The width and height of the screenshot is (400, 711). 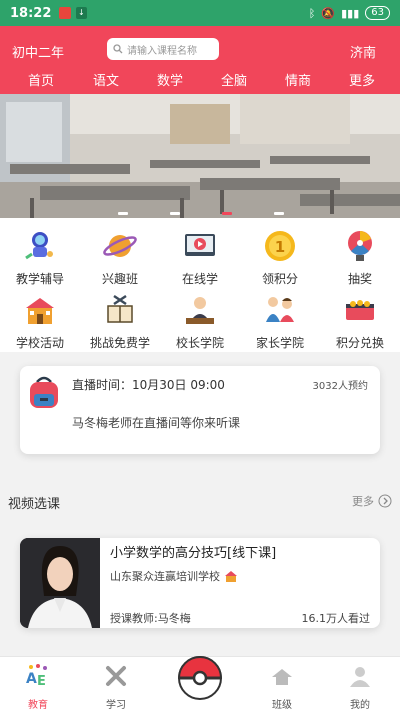 I want to click on school-building-icon, so click(x=40, y=311).